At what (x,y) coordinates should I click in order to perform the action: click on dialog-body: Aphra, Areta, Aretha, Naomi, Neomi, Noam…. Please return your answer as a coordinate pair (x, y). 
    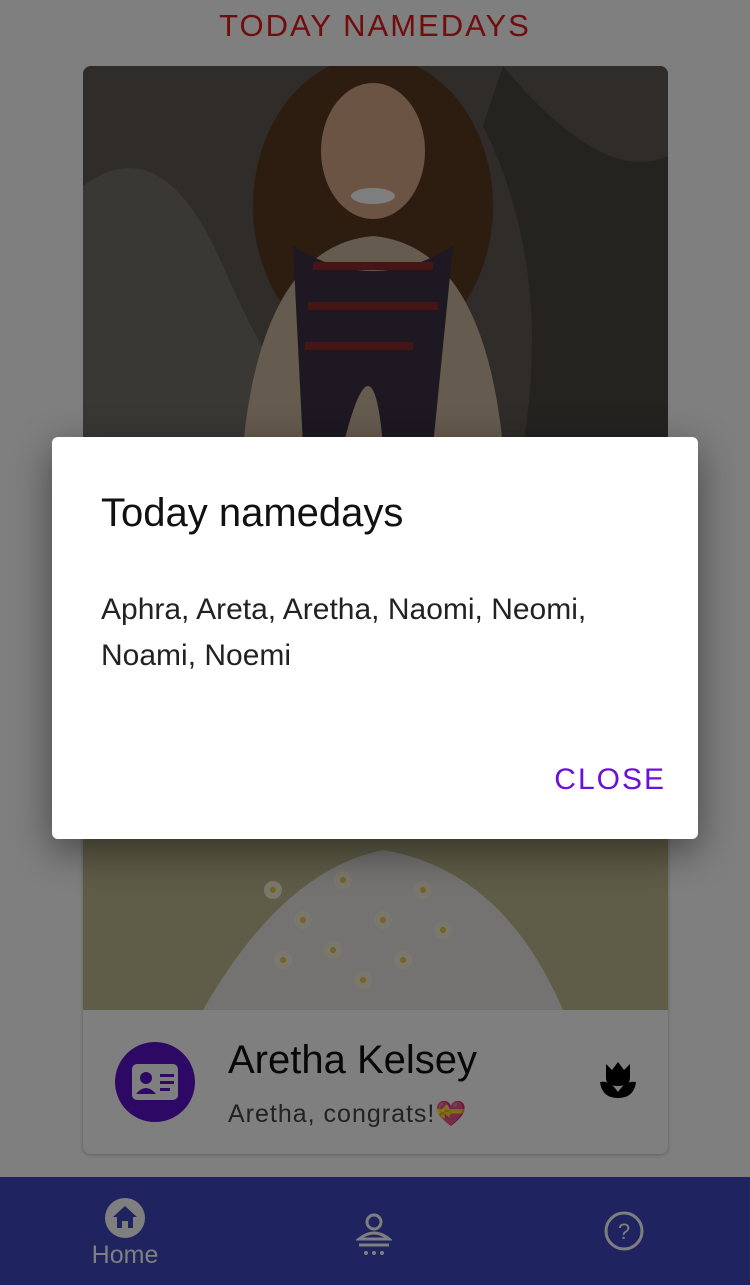
    Looking at the image, I should click on (344, 632).